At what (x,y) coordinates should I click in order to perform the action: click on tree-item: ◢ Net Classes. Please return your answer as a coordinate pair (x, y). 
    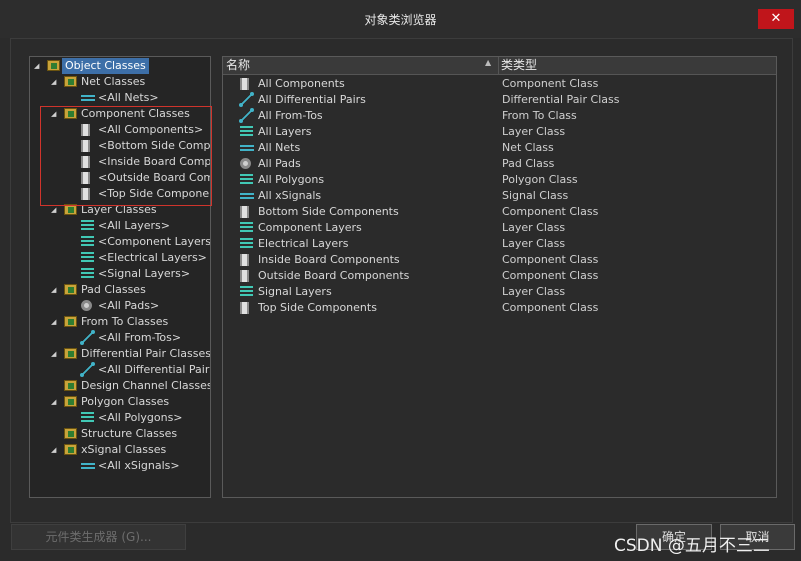
    Looking at the image, I should click on (120, 82).